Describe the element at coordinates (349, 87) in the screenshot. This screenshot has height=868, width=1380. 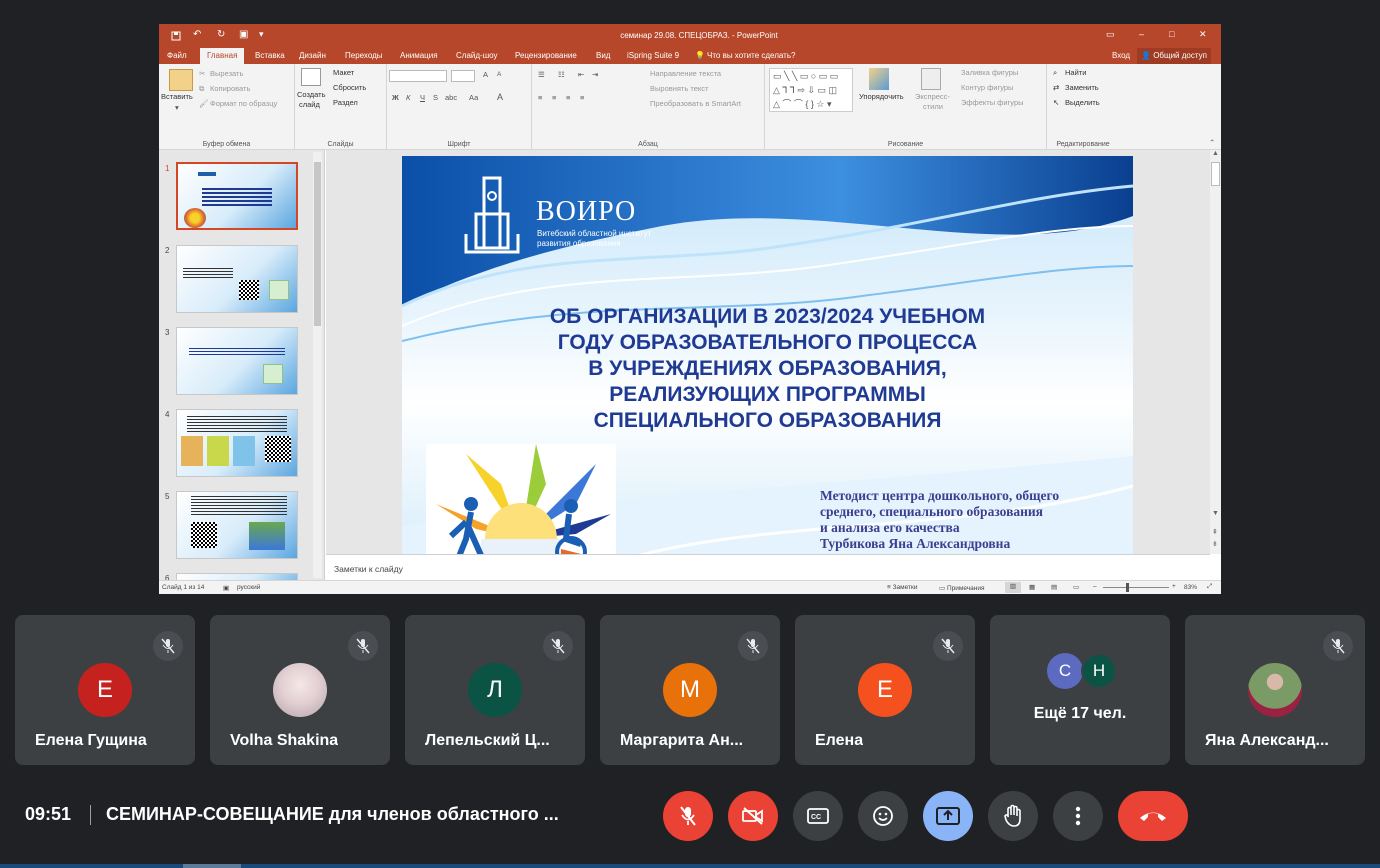
I see `reset-button: Сбросить` at that location.